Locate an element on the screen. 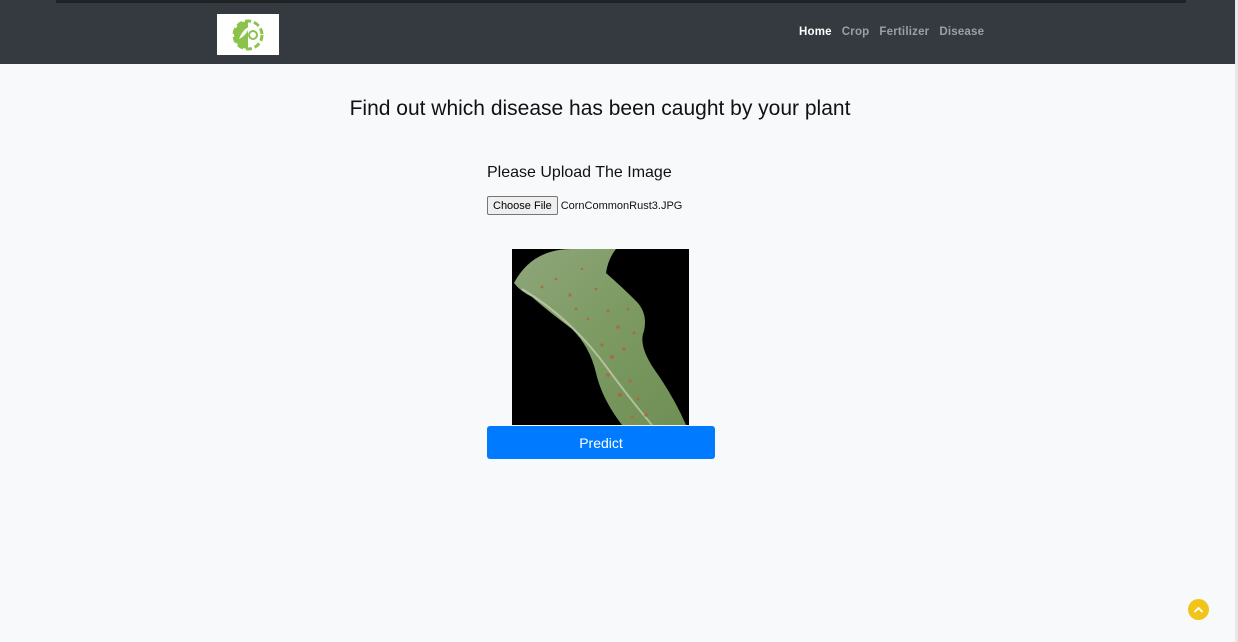 The width and height of the screenshot is (1238, 642). corn-leaf-image is located at coordinates (600, 337).